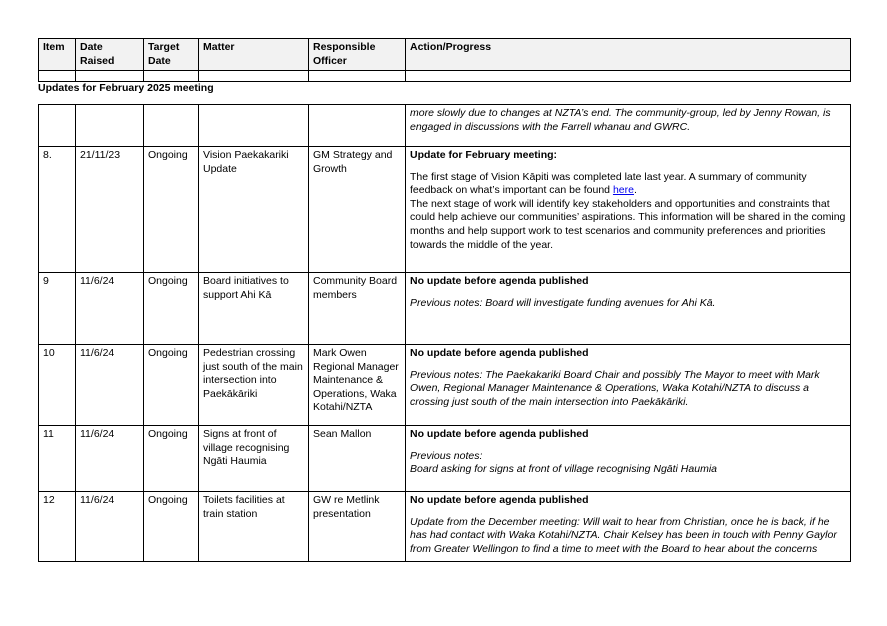 The height and width of the screenshot is (626, 887). What do you see at coordinates (57, 458) in the screenshot?
I see `item-number: 11` at bounding box center [57, 458].